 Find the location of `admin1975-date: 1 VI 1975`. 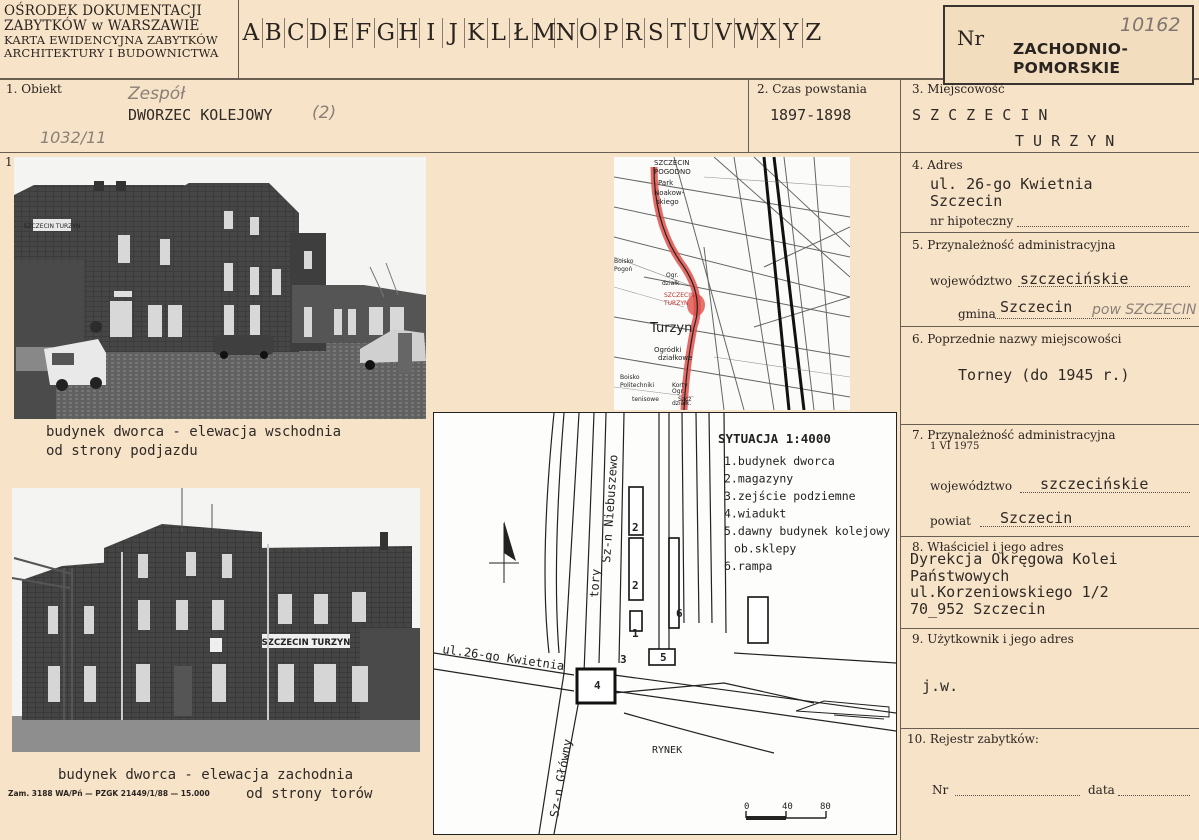

admin1975-date: 1 VI 1975 is located at coordinates (955, 446).